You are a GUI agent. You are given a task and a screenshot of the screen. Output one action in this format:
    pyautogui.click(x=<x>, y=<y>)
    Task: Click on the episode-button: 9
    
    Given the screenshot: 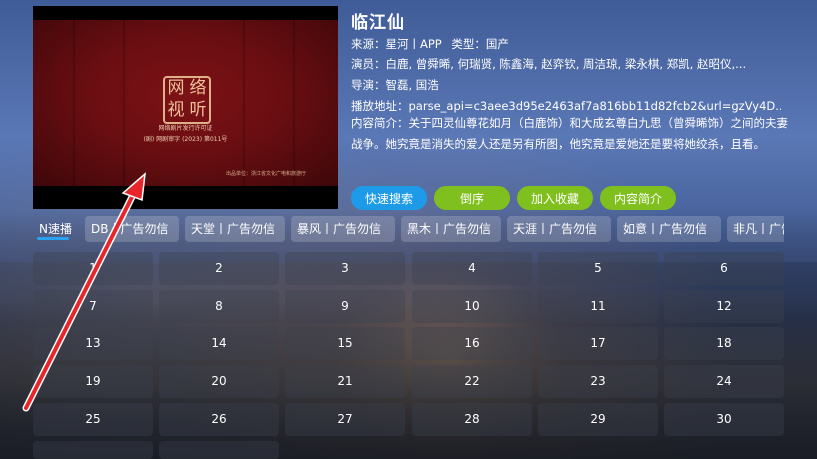 What is the action you would take?
    pyautogui.click(x=345, y=306)
    